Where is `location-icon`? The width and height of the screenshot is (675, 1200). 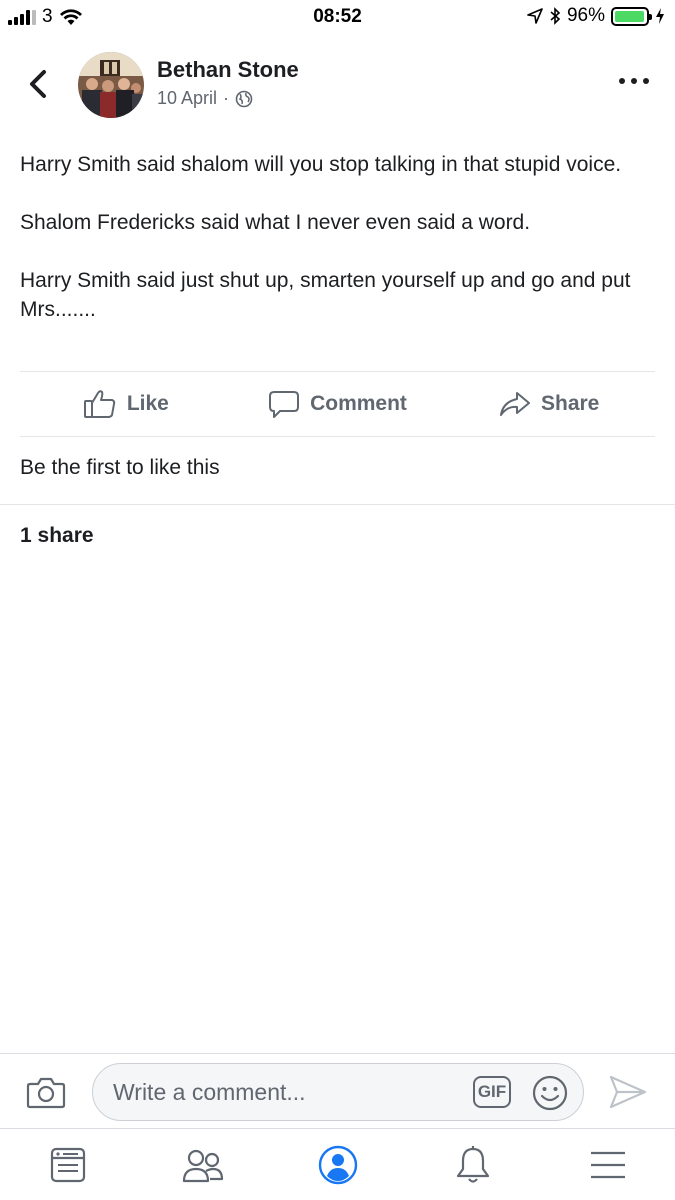
location-icon is located at coordinates (535, 16).